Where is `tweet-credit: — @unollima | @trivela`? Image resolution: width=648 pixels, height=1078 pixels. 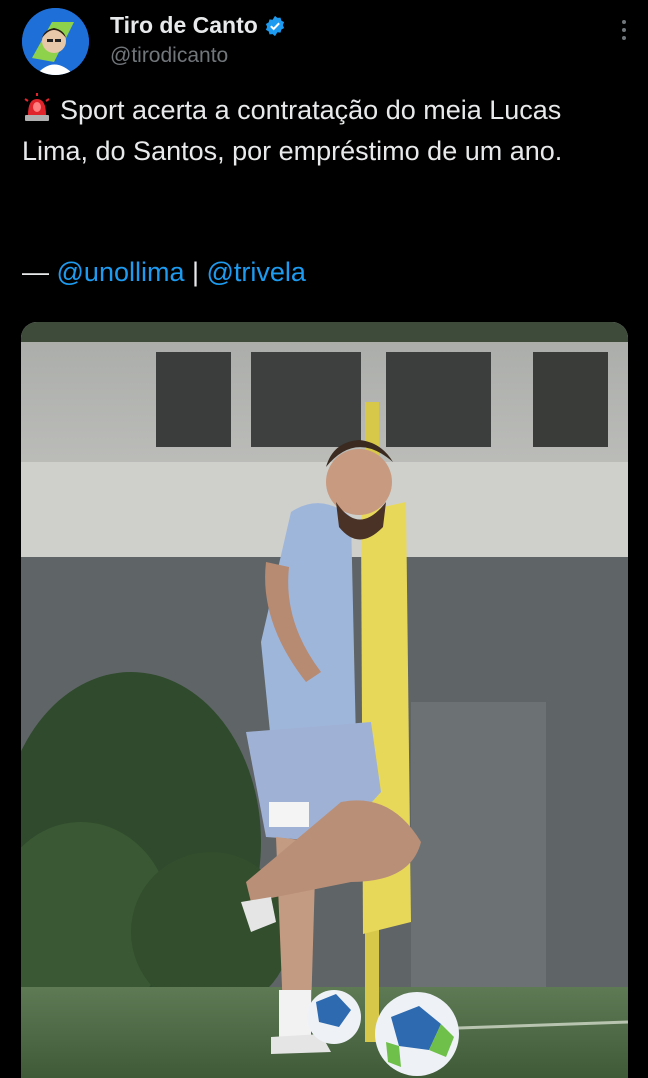
tweet-credit: — @unollima | @trivela is located at coordinates (164, 272).